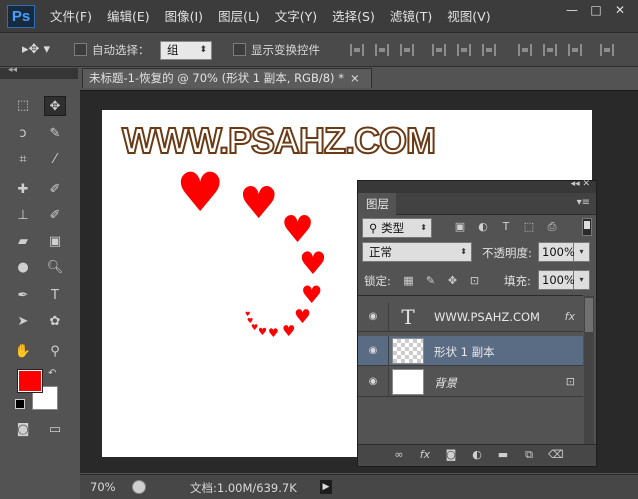 Image resolution: width=638 pixels, height=499 pixels. What do you see at coordinates (55, 268) in the screenshot?
I see `dodge-tool-icon: 🔍︎` at bounding box center [55, 268].